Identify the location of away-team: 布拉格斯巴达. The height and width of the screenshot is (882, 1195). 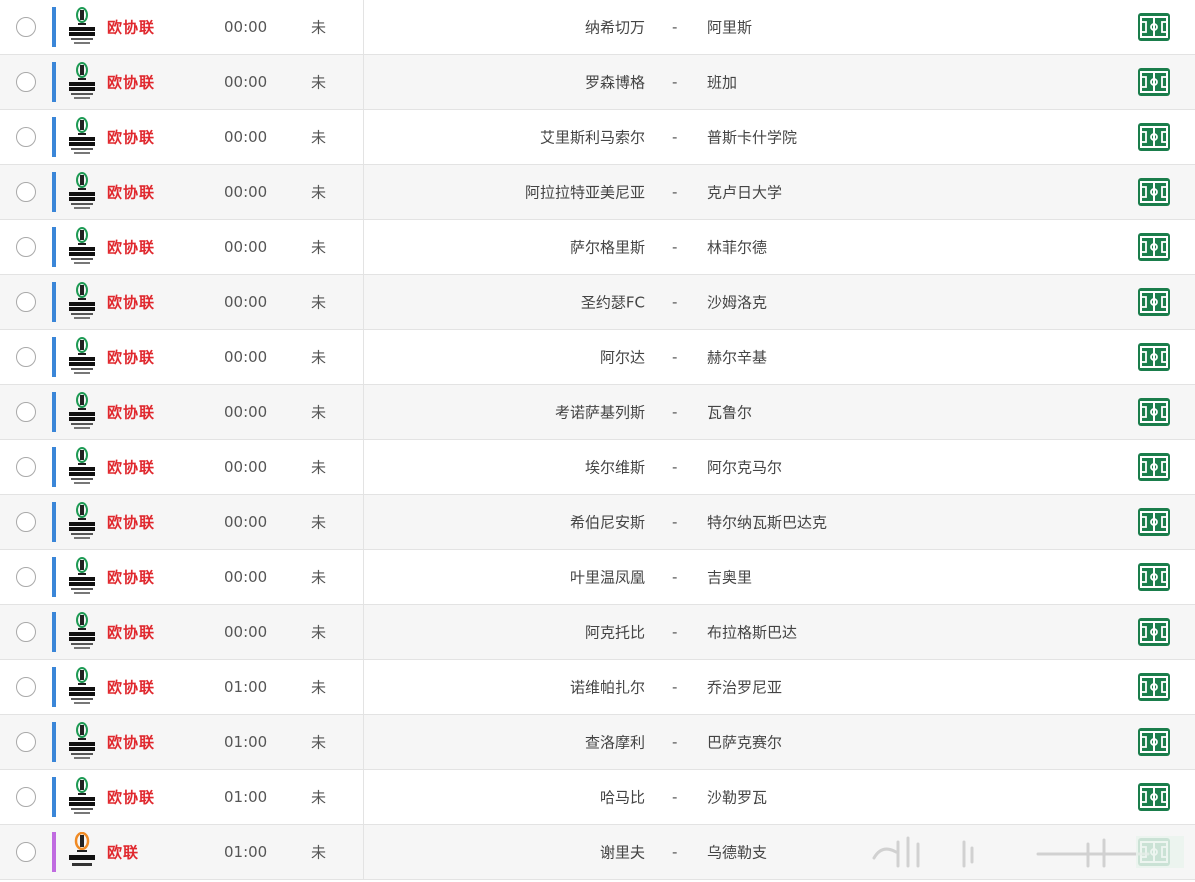
(752, 632).